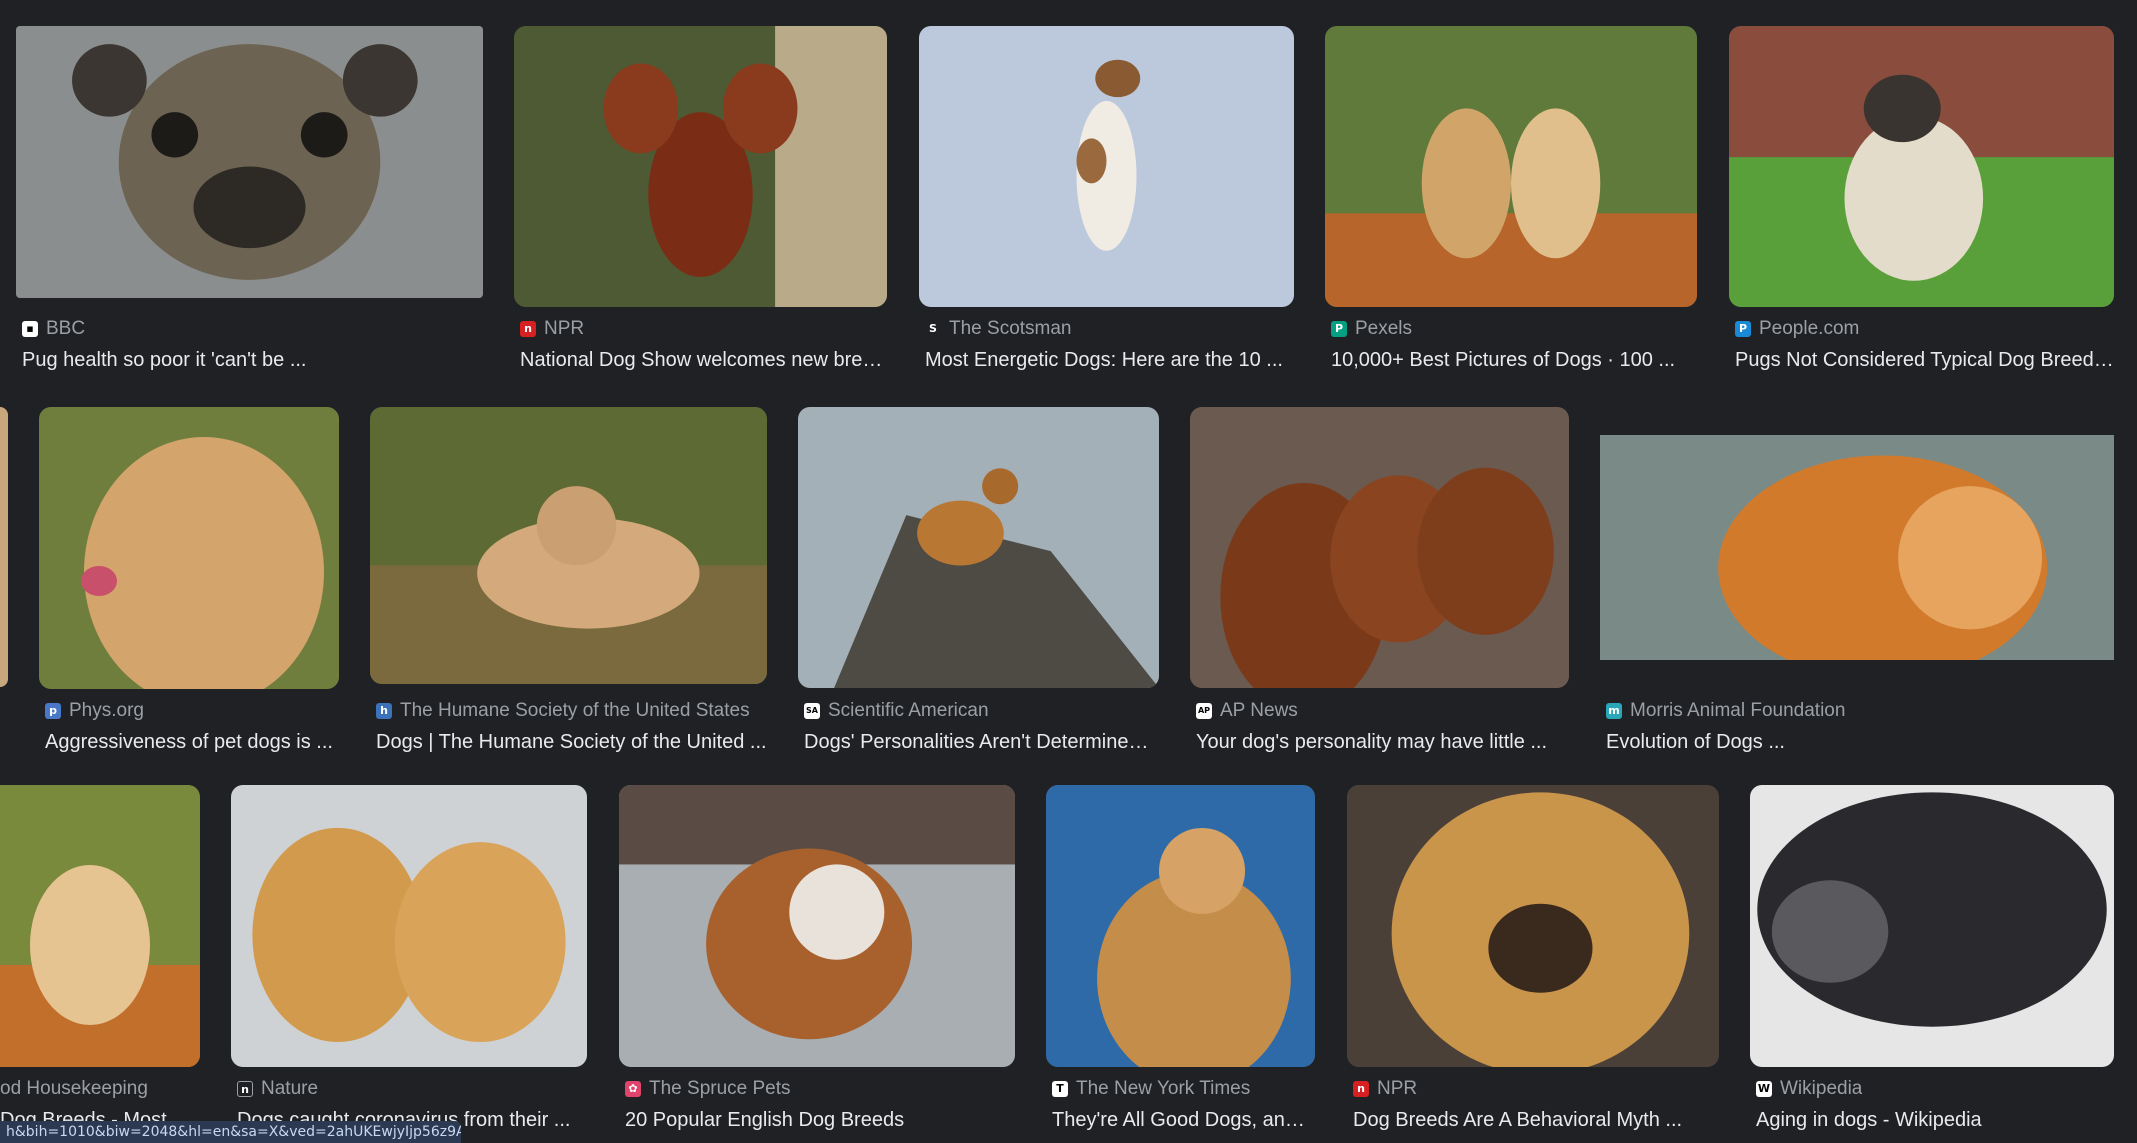 This screenshot has height=1143, width=2137. Describe the element at coordinates (1764, 1089) in the screenshot. I see `wikipedia-icon: W` at that location.